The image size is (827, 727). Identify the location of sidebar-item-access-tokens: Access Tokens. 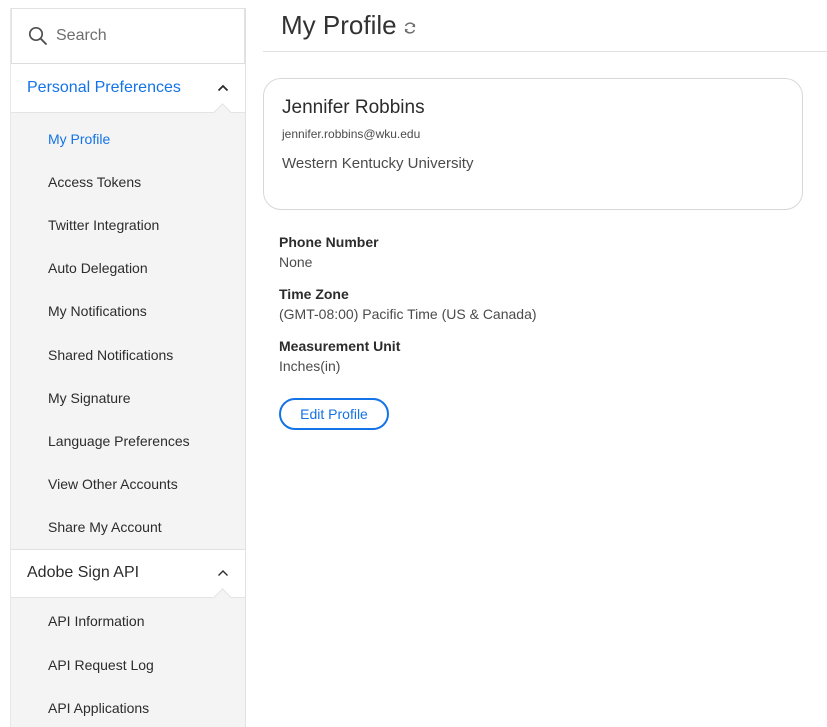
(128, 181).